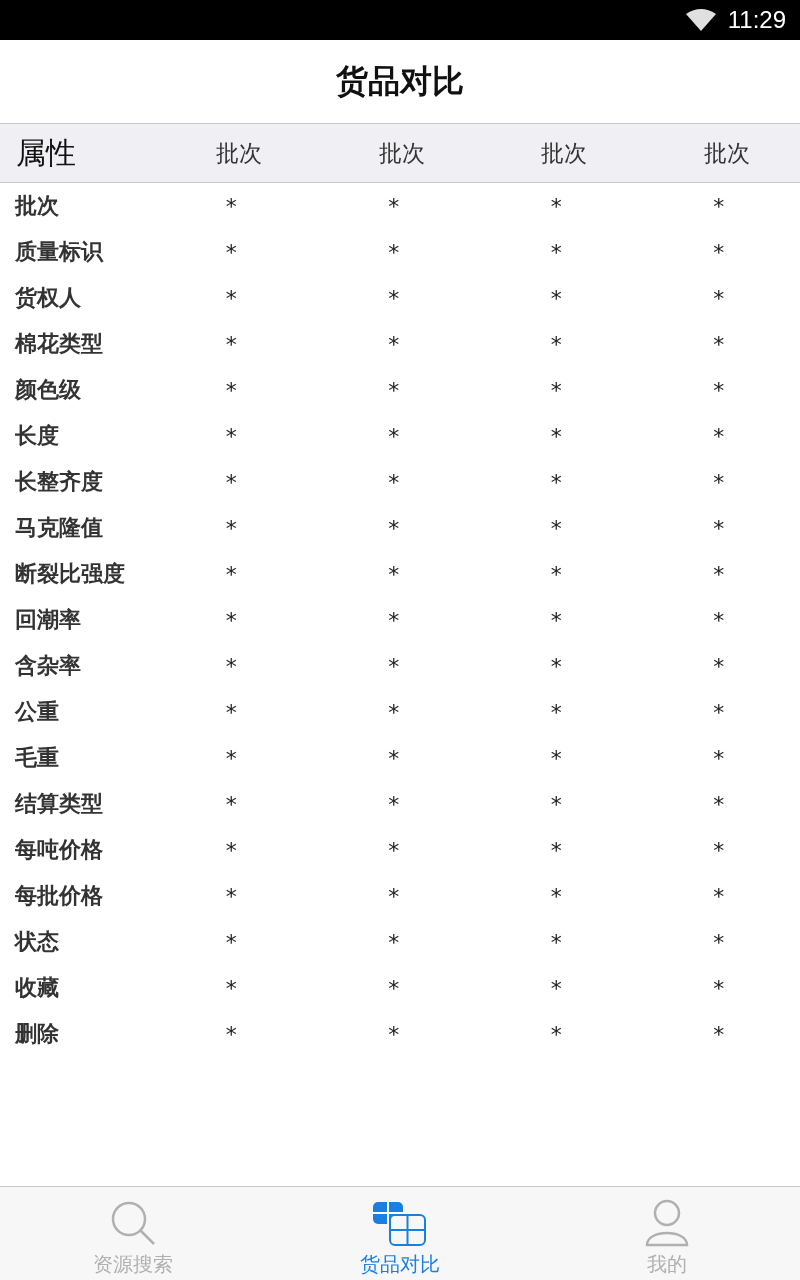 The height and width of the screenshot is (1280, 800). Describe the element at coordinates (666, 1223) in the screenshot. I see `user-icon` at that location.